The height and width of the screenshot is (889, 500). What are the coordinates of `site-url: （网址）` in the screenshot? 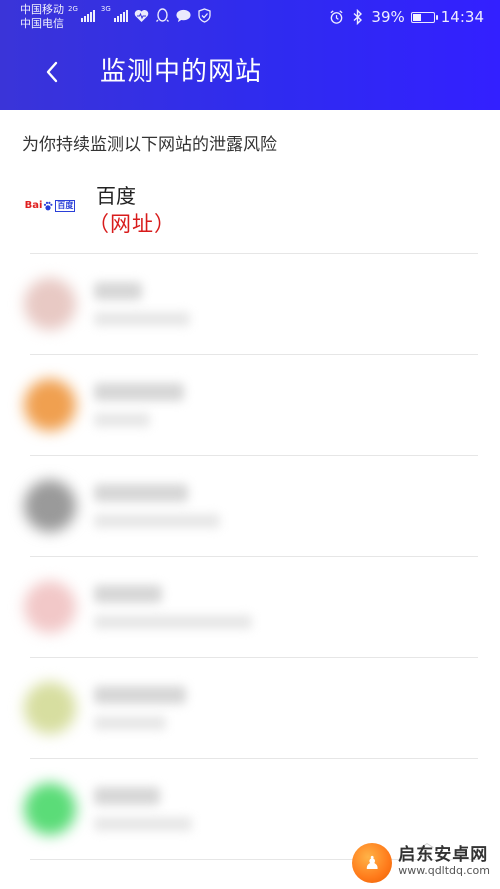 It's located at (132, 224).